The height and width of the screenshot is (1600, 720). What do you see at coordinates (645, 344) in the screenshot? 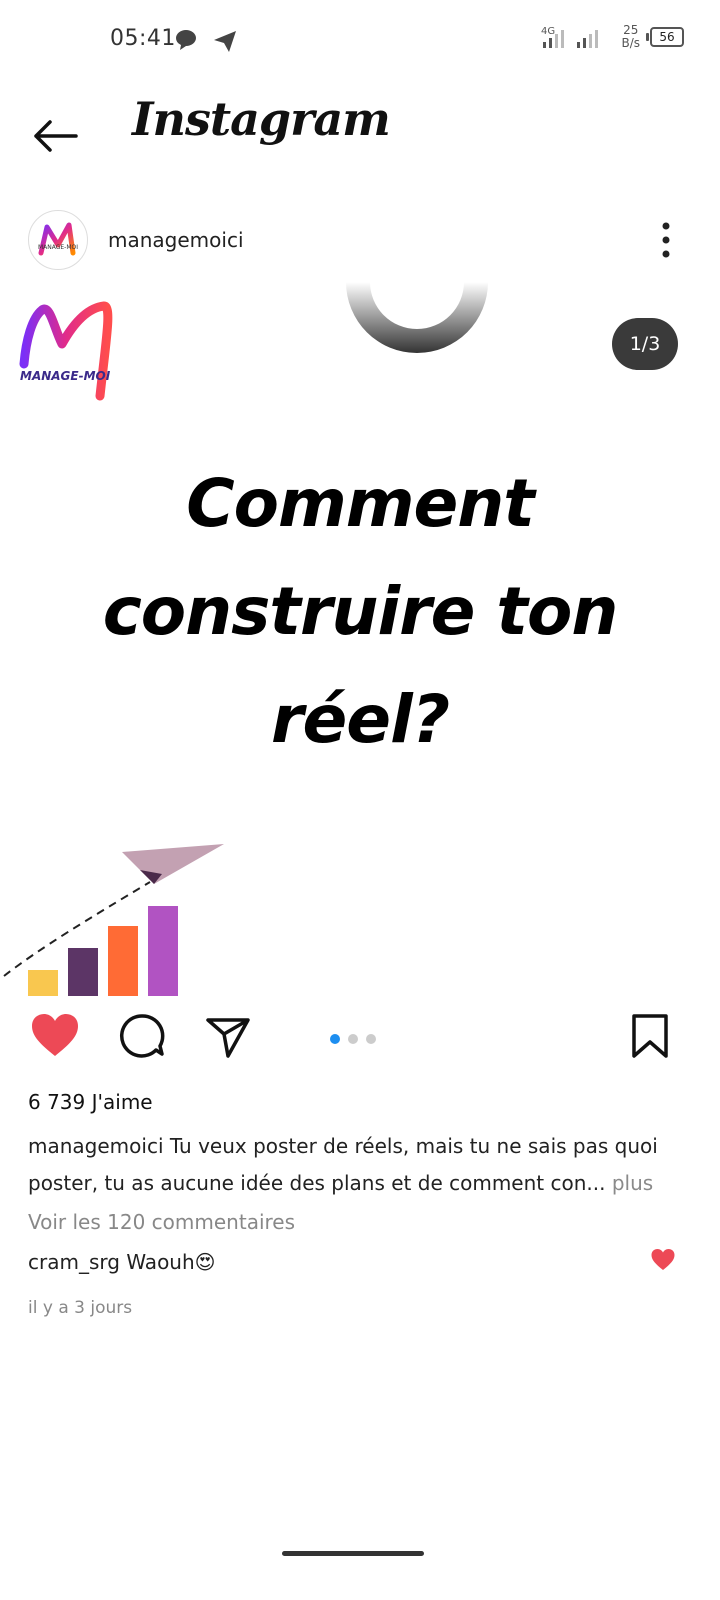
I see `slide-counter-badge: 1/3` at bounding box center [645, 344].